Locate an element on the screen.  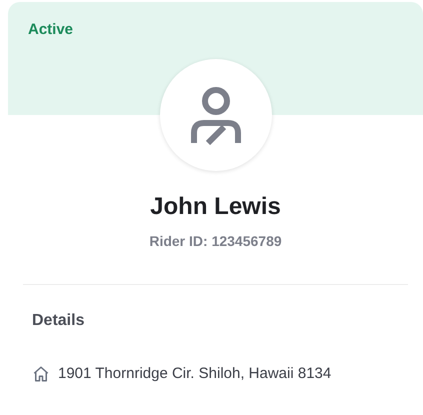
rider-name: John Lewis is located at coordinates (215, 207).